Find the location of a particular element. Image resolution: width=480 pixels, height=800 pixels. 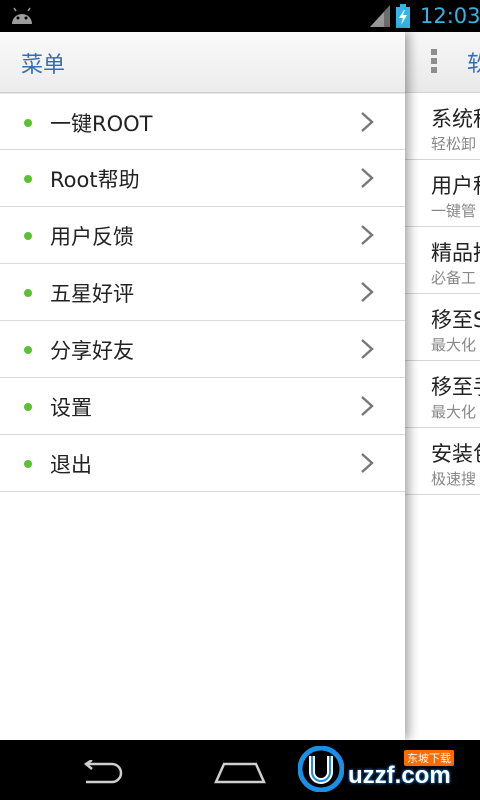

list-item: 用户程 一键管 is located at coordinates (442, 193).